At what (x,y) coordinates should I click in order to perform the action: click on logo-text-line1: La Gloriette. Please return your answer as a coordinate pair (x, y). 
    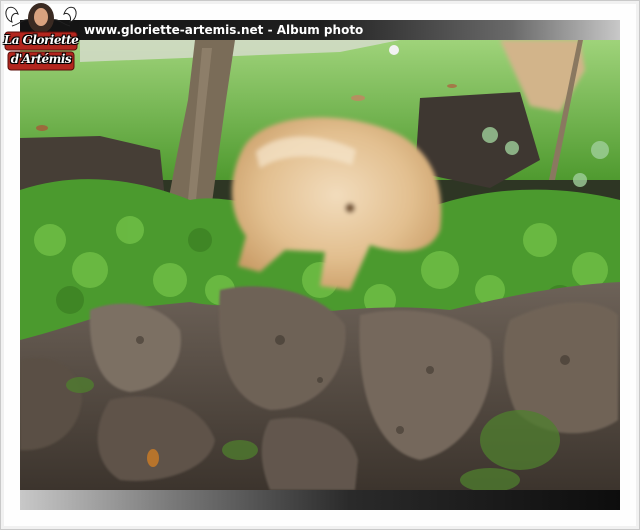
    Looking at the image, I should click on (41, 40).